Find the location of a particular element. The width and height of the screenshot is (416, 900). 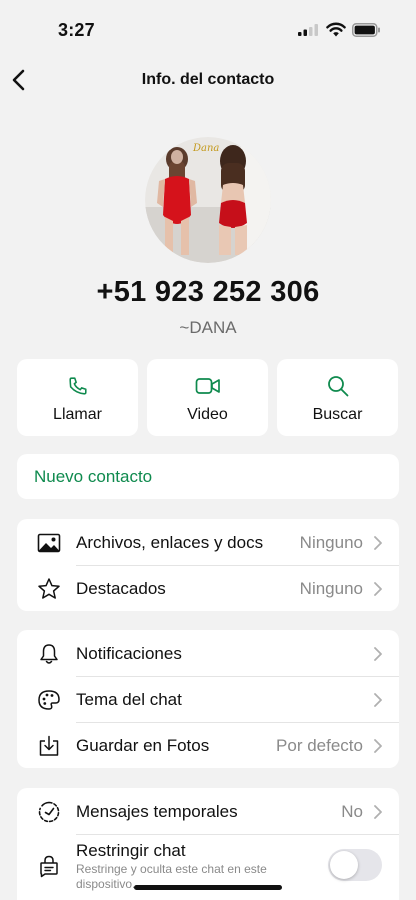

restrict-chat-label: Restringir chat is located at coordinates (131, 850).